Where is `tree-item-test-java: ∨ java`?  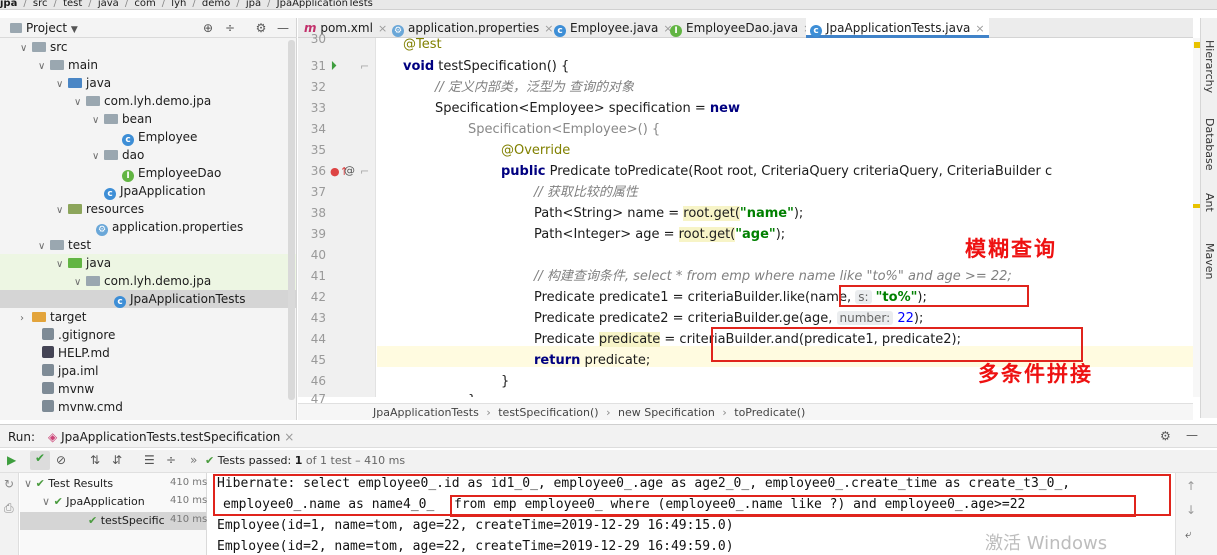
tree-item-test-java: ∨ java is located at coordinates (148, 263).